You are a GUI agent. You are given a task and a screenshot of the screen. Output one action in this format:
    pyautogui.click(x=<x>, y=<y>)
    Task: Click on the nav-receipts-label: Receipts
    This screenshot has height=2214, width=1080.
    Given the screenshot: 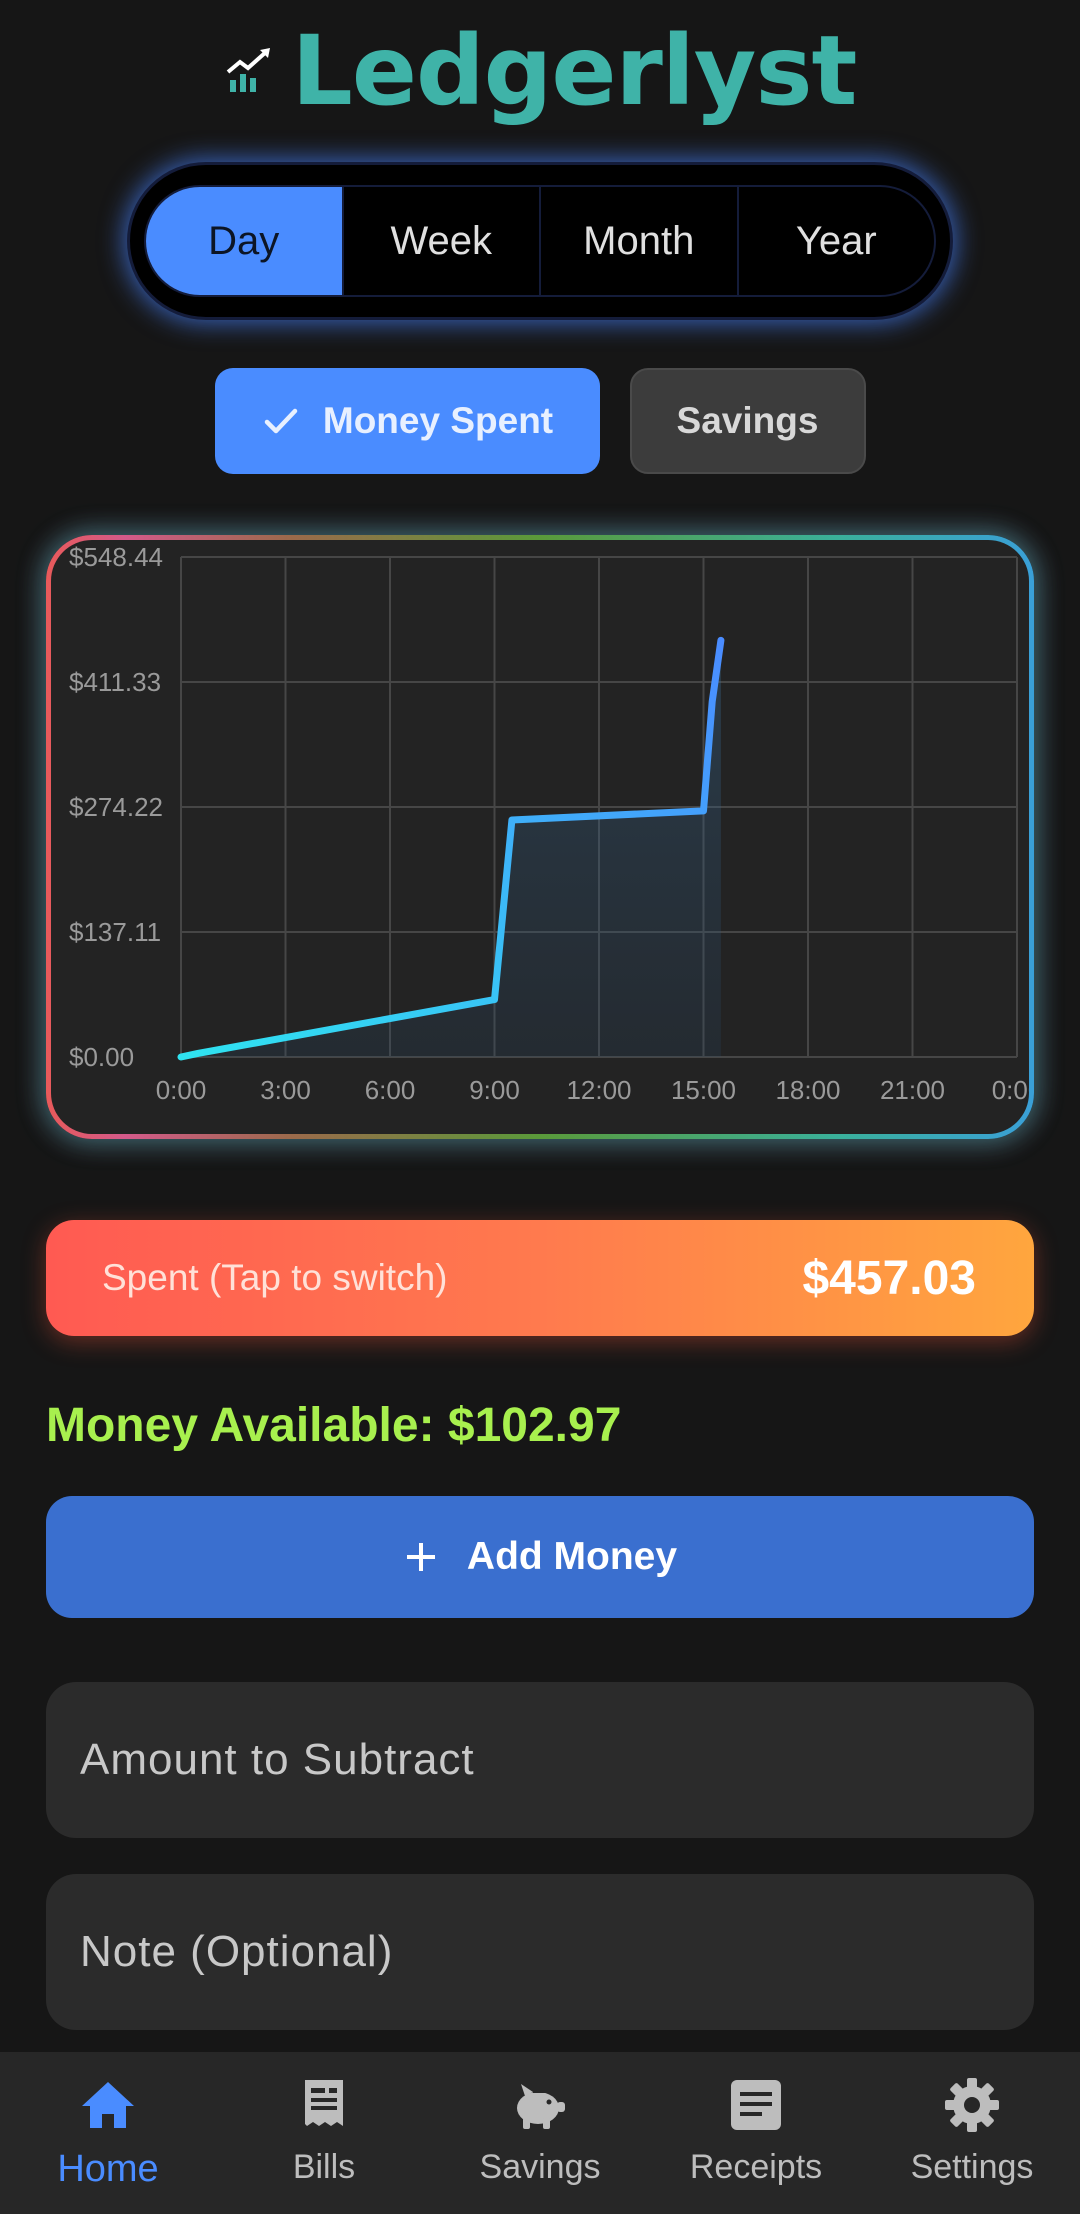 What is the action you would take?
    pyautogui.click(x=756, y=2167)
    